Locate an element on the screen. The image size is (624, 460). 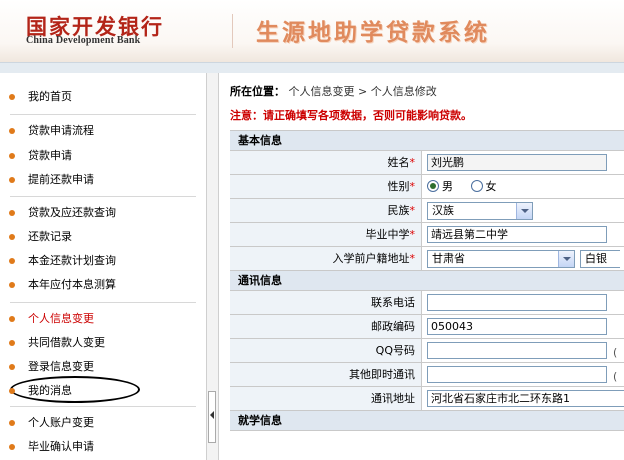
sidebar-item-repay-plan: 本金还款计划查询 is located at coordinates (62, 261).